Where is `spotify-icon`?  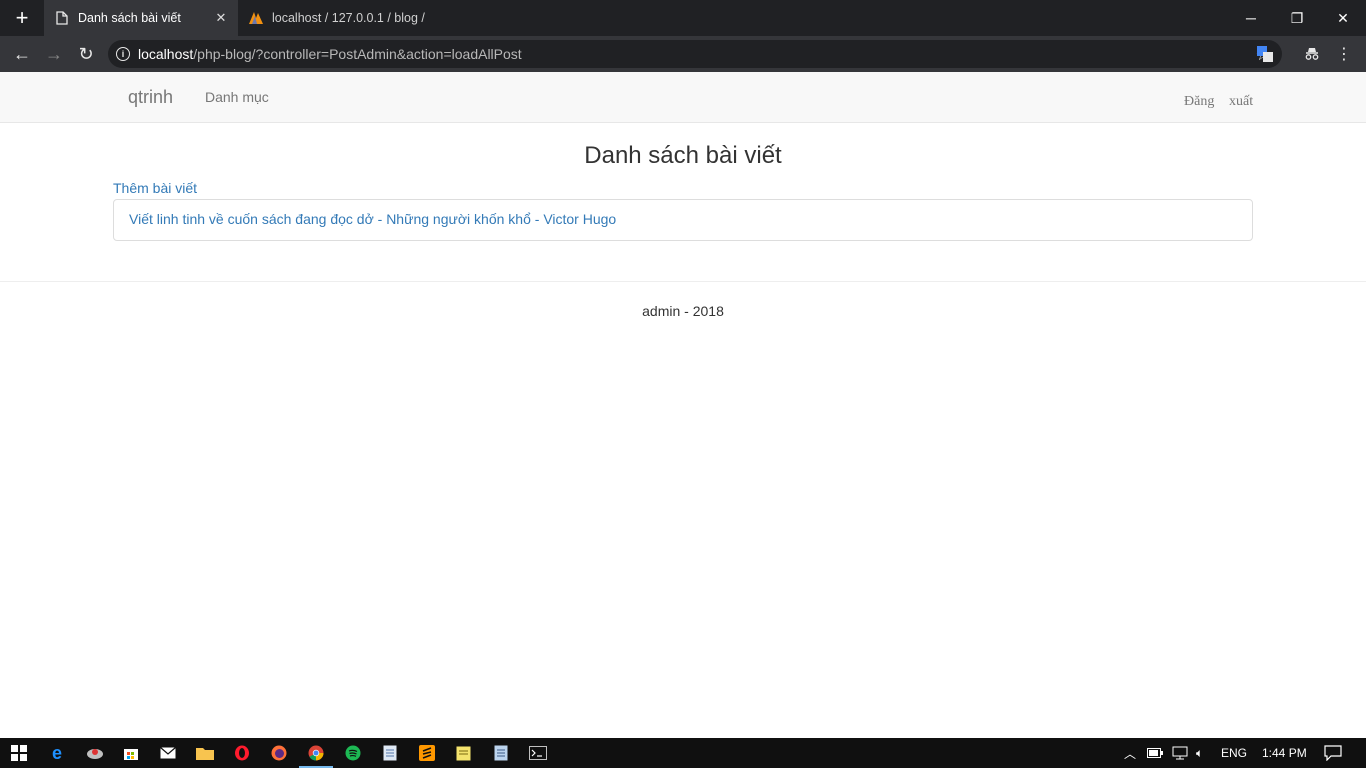 spotify-icon is located at coordinates (353, 753).